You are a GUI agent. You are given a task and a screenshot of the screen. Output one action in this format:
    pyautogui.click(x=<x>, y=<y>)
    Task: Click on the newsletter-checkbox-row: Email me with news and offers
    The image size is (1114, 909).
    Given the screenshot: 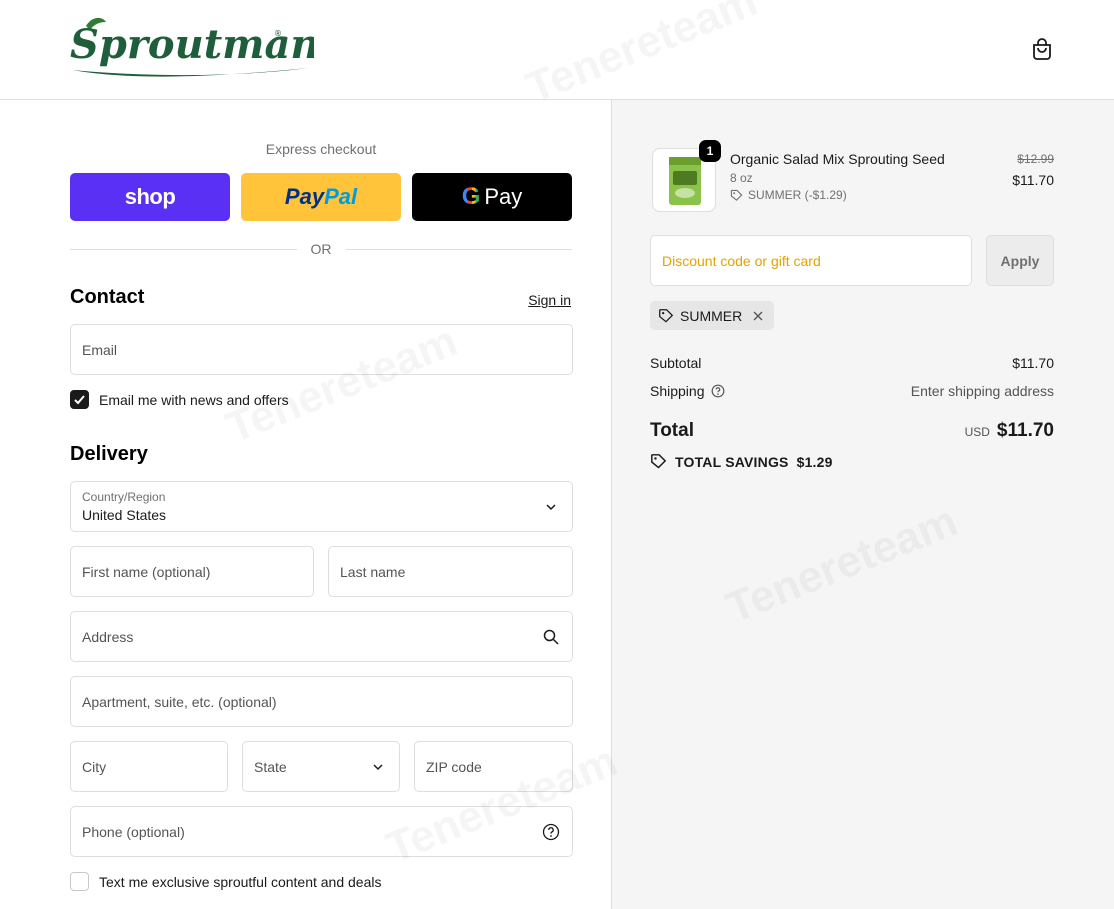 What is the action you would take?
    pyautogui.click(x=179, y=399)
    